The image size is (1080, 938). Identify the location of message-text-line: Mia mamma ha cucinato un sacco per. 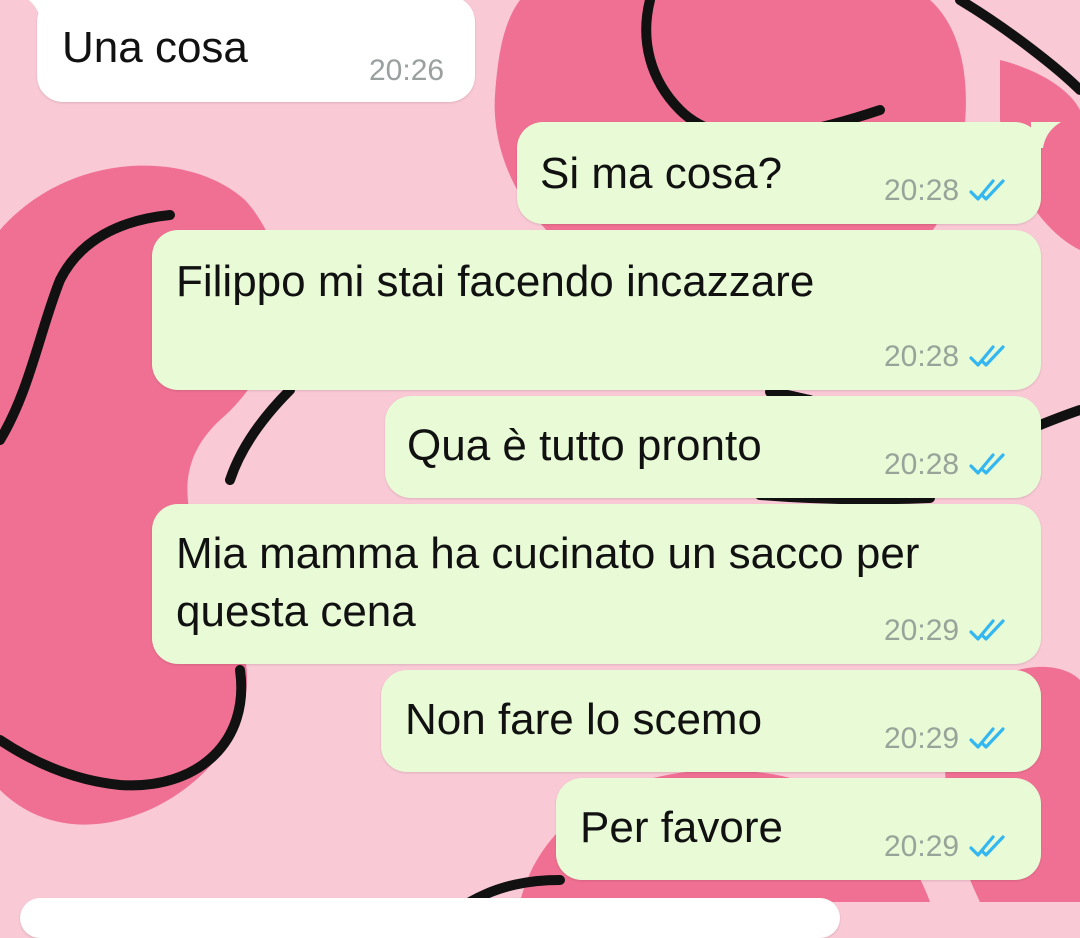
(548, 553).